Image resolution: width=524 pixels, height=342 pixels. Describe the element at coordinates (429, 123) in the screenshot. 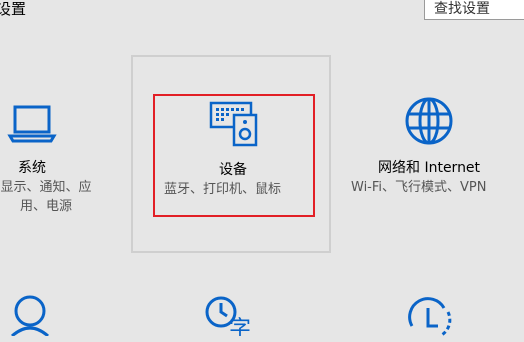

I see `globe-icon` at that location.